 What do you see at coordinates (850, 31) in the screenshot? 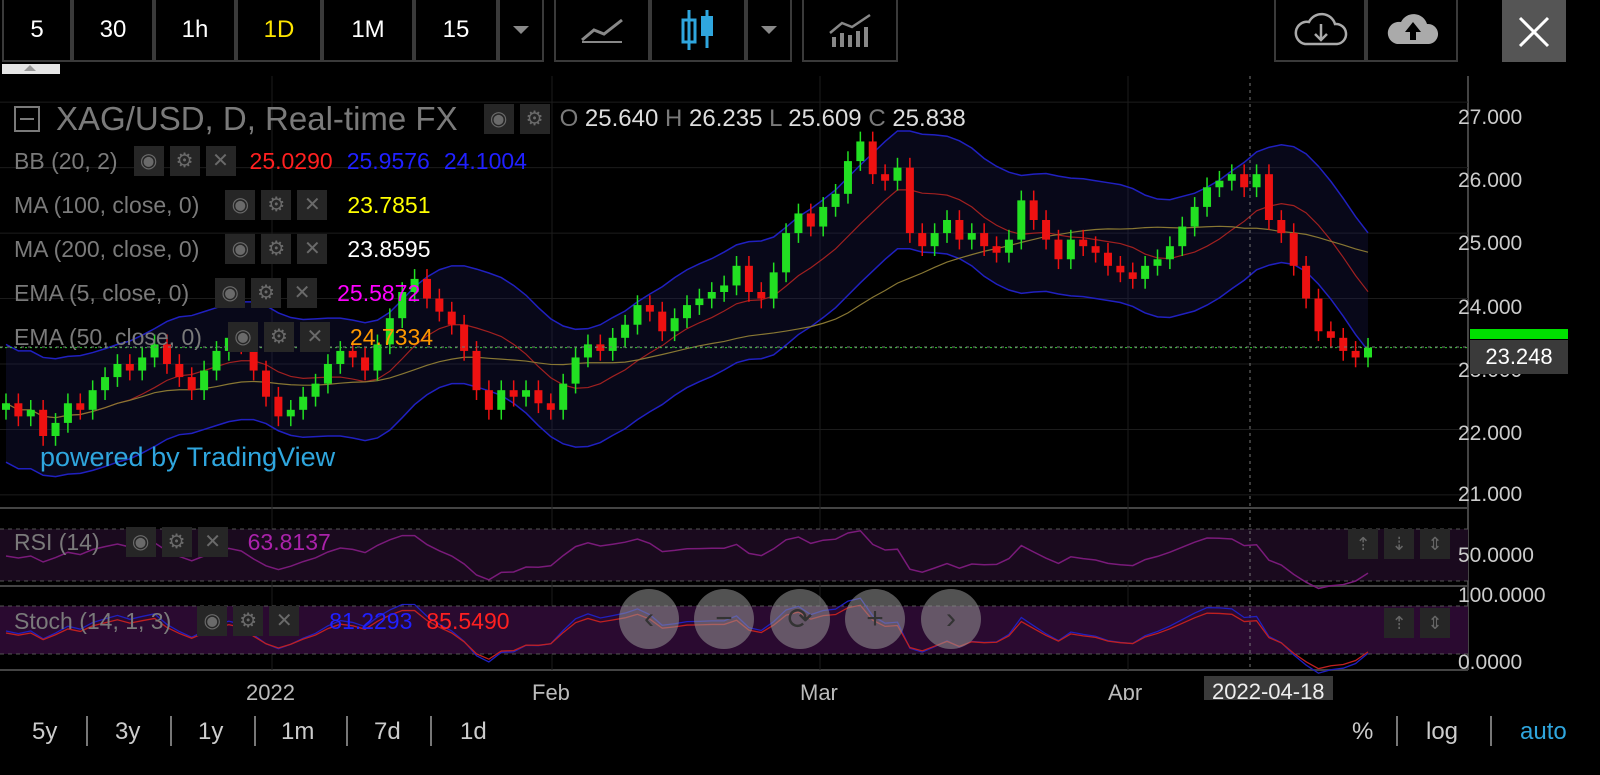
I see `indicators-button` at bounding box center [850, 31].